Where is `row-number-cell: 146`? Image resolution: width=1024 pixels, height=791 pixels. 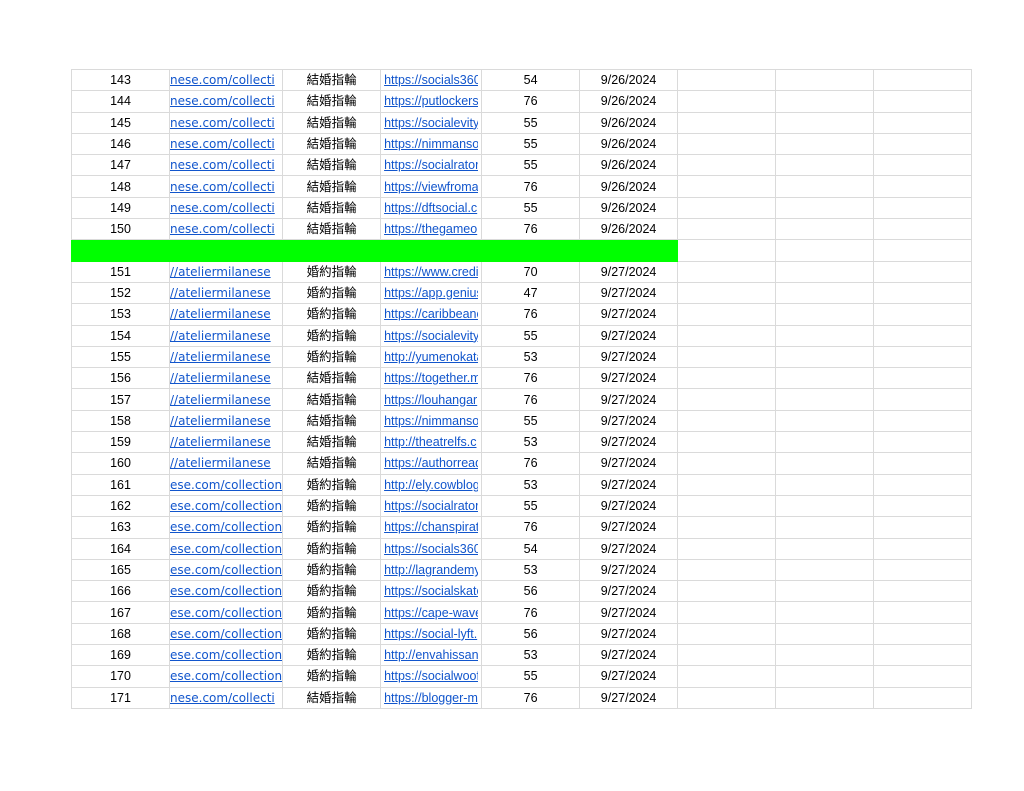
row-number-cell: 146 is located at coordinates (120, 144).